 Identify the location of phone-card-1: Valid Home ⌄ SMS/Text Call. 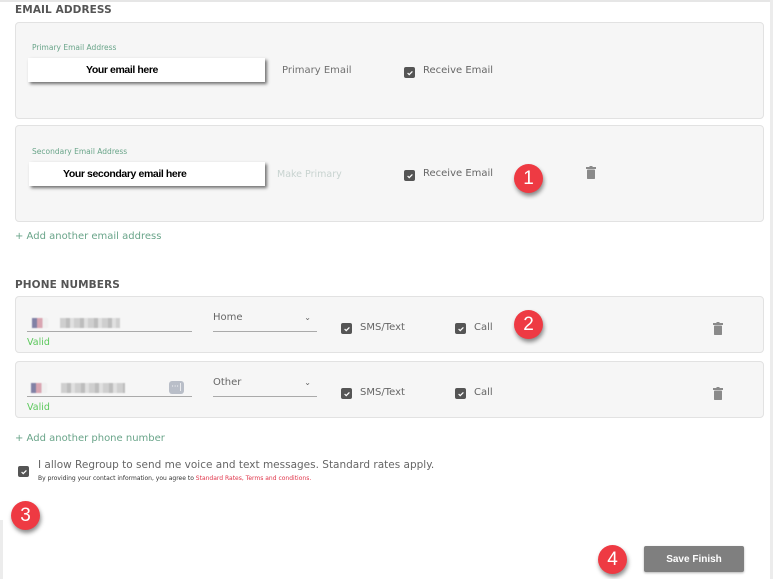
(389, 324).